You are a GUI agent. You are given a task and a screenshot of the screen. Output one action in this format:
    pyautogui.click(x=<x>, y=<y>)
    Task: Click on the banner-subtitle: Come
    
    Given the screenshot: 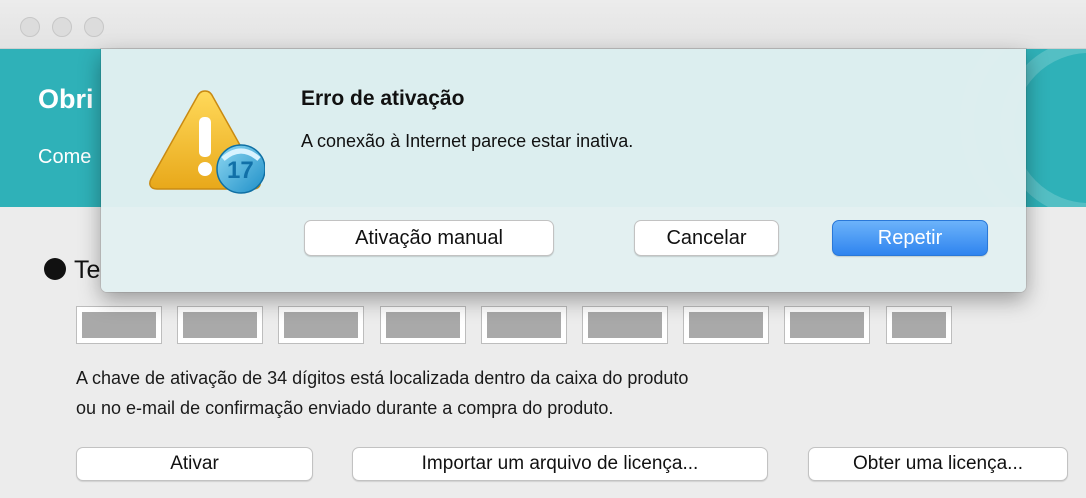 What is the action you would take?
    pyautogui.click(x=65, y=157)
    